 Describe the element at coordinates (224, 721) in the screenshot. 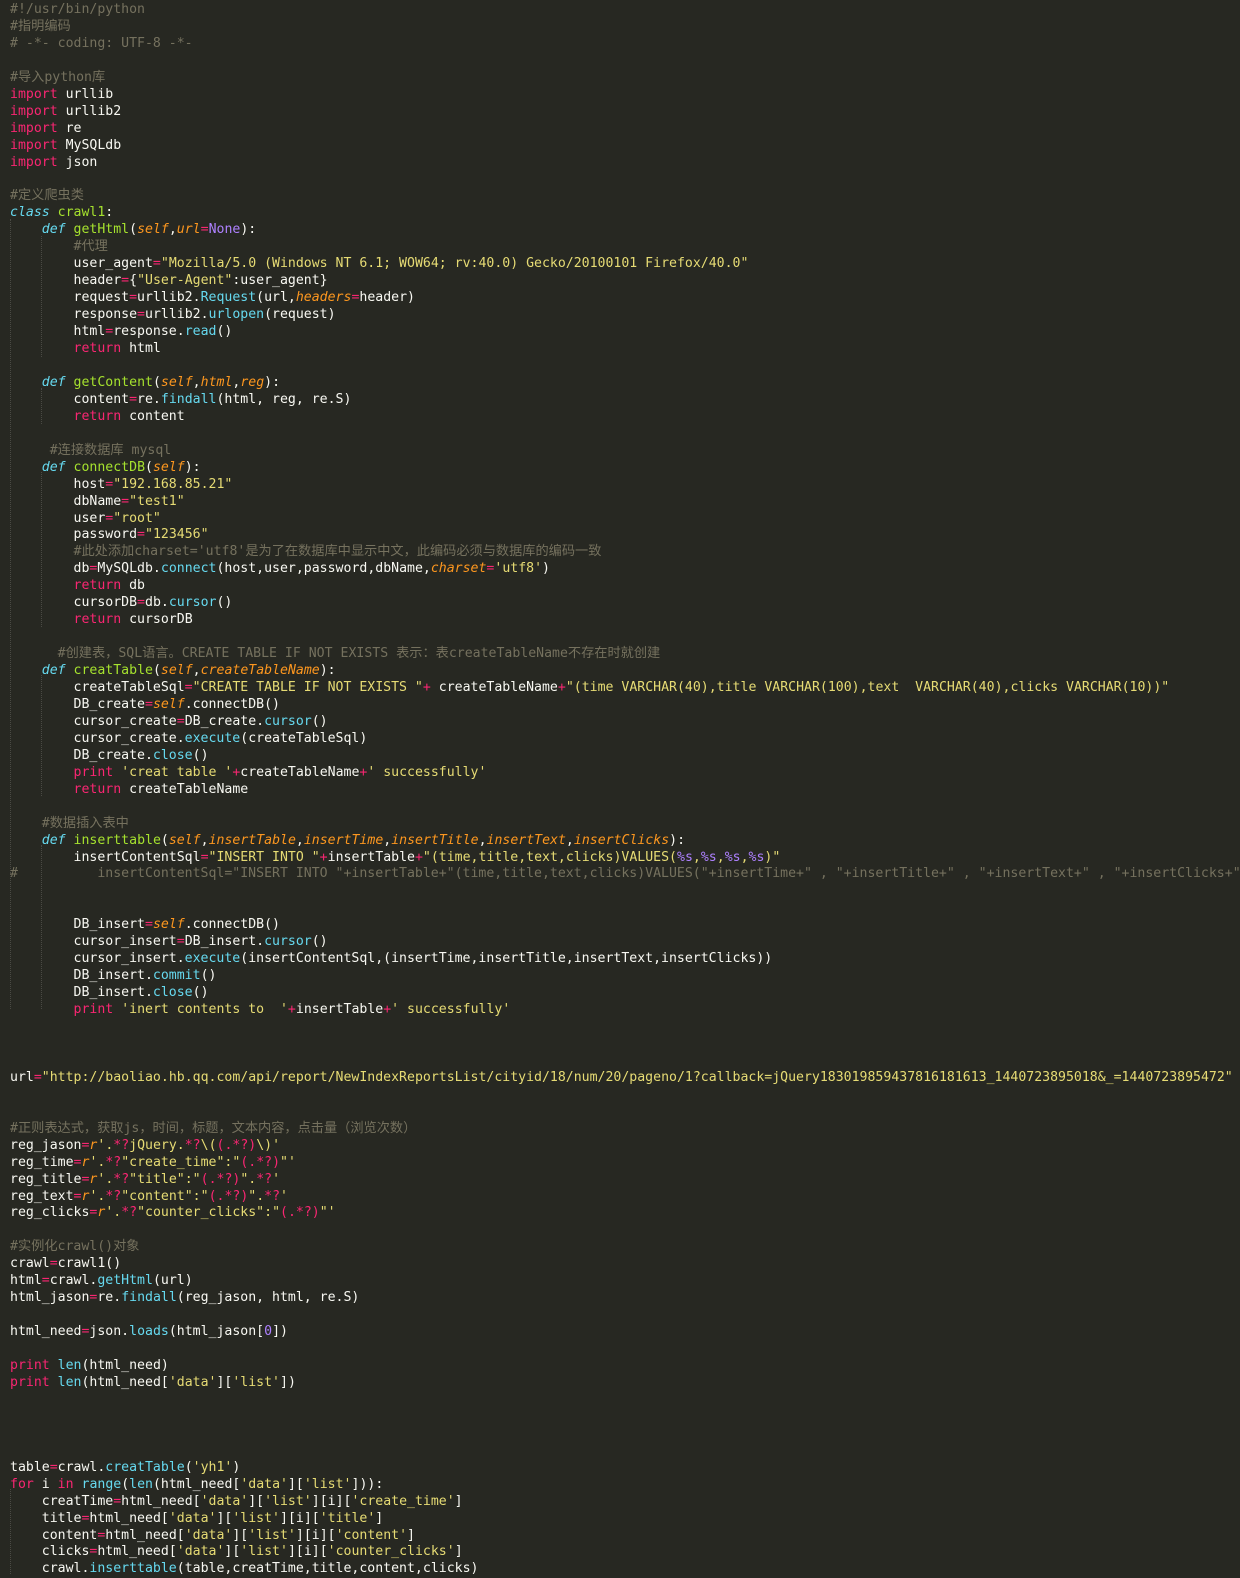

I see `code-token: DB_create.` at that location.